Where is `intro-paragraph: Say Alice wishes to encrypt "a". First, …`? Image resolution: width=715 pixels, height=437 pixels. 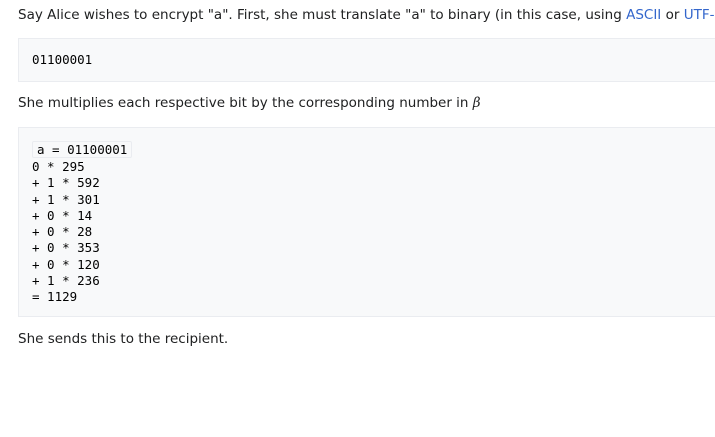
intro-paragraph: Say Alice wishes to encrypt "a". First, … is located at coordinates (366, 15).